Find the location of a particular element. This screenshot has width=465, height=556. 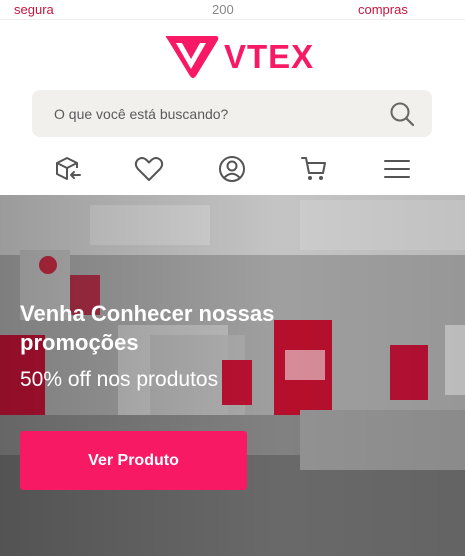

vtex-logo-mark-icon is located at coordinates (192, 57).